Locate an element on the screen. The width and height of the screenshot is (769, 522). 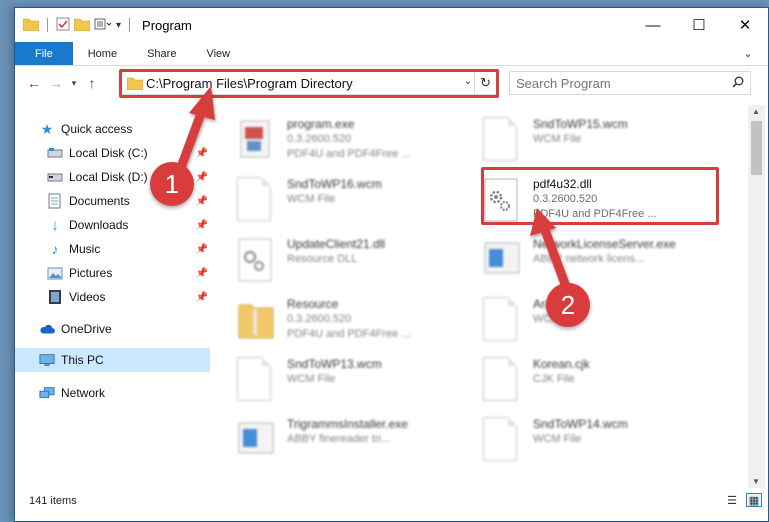
file-name: SndToWP15.wcm is located at coordinates (580, 124).